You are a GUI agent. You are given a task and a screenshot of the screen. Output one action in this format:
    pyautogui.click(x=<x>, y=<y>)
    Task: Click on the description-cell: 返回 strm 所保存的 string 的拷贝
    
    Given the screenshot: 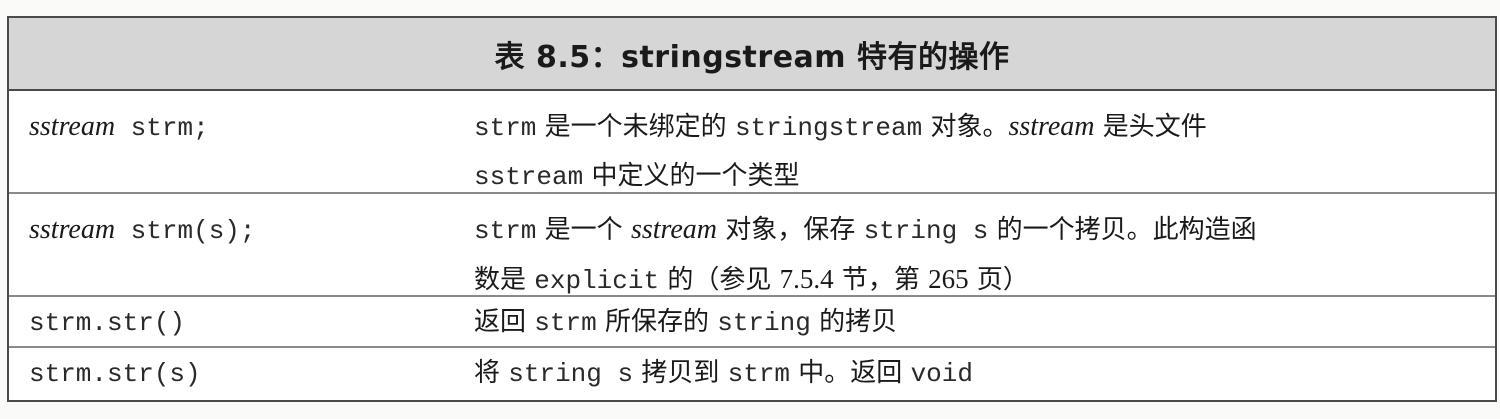 What is the action you would take?
    pyautogui.click(x=979, y=322)
    